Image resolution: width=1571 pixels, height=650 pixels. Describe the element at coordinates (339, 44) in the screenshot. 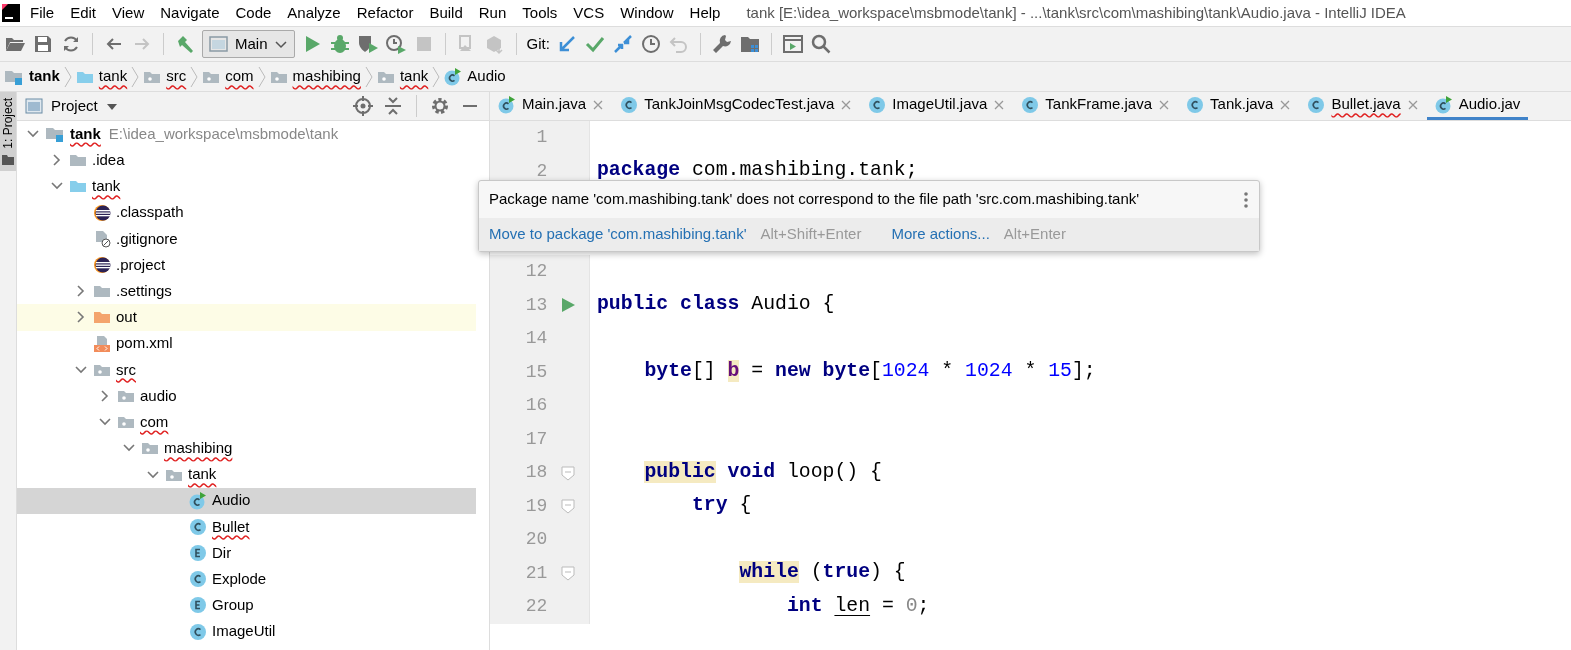

I see `bug-icon` at that location.